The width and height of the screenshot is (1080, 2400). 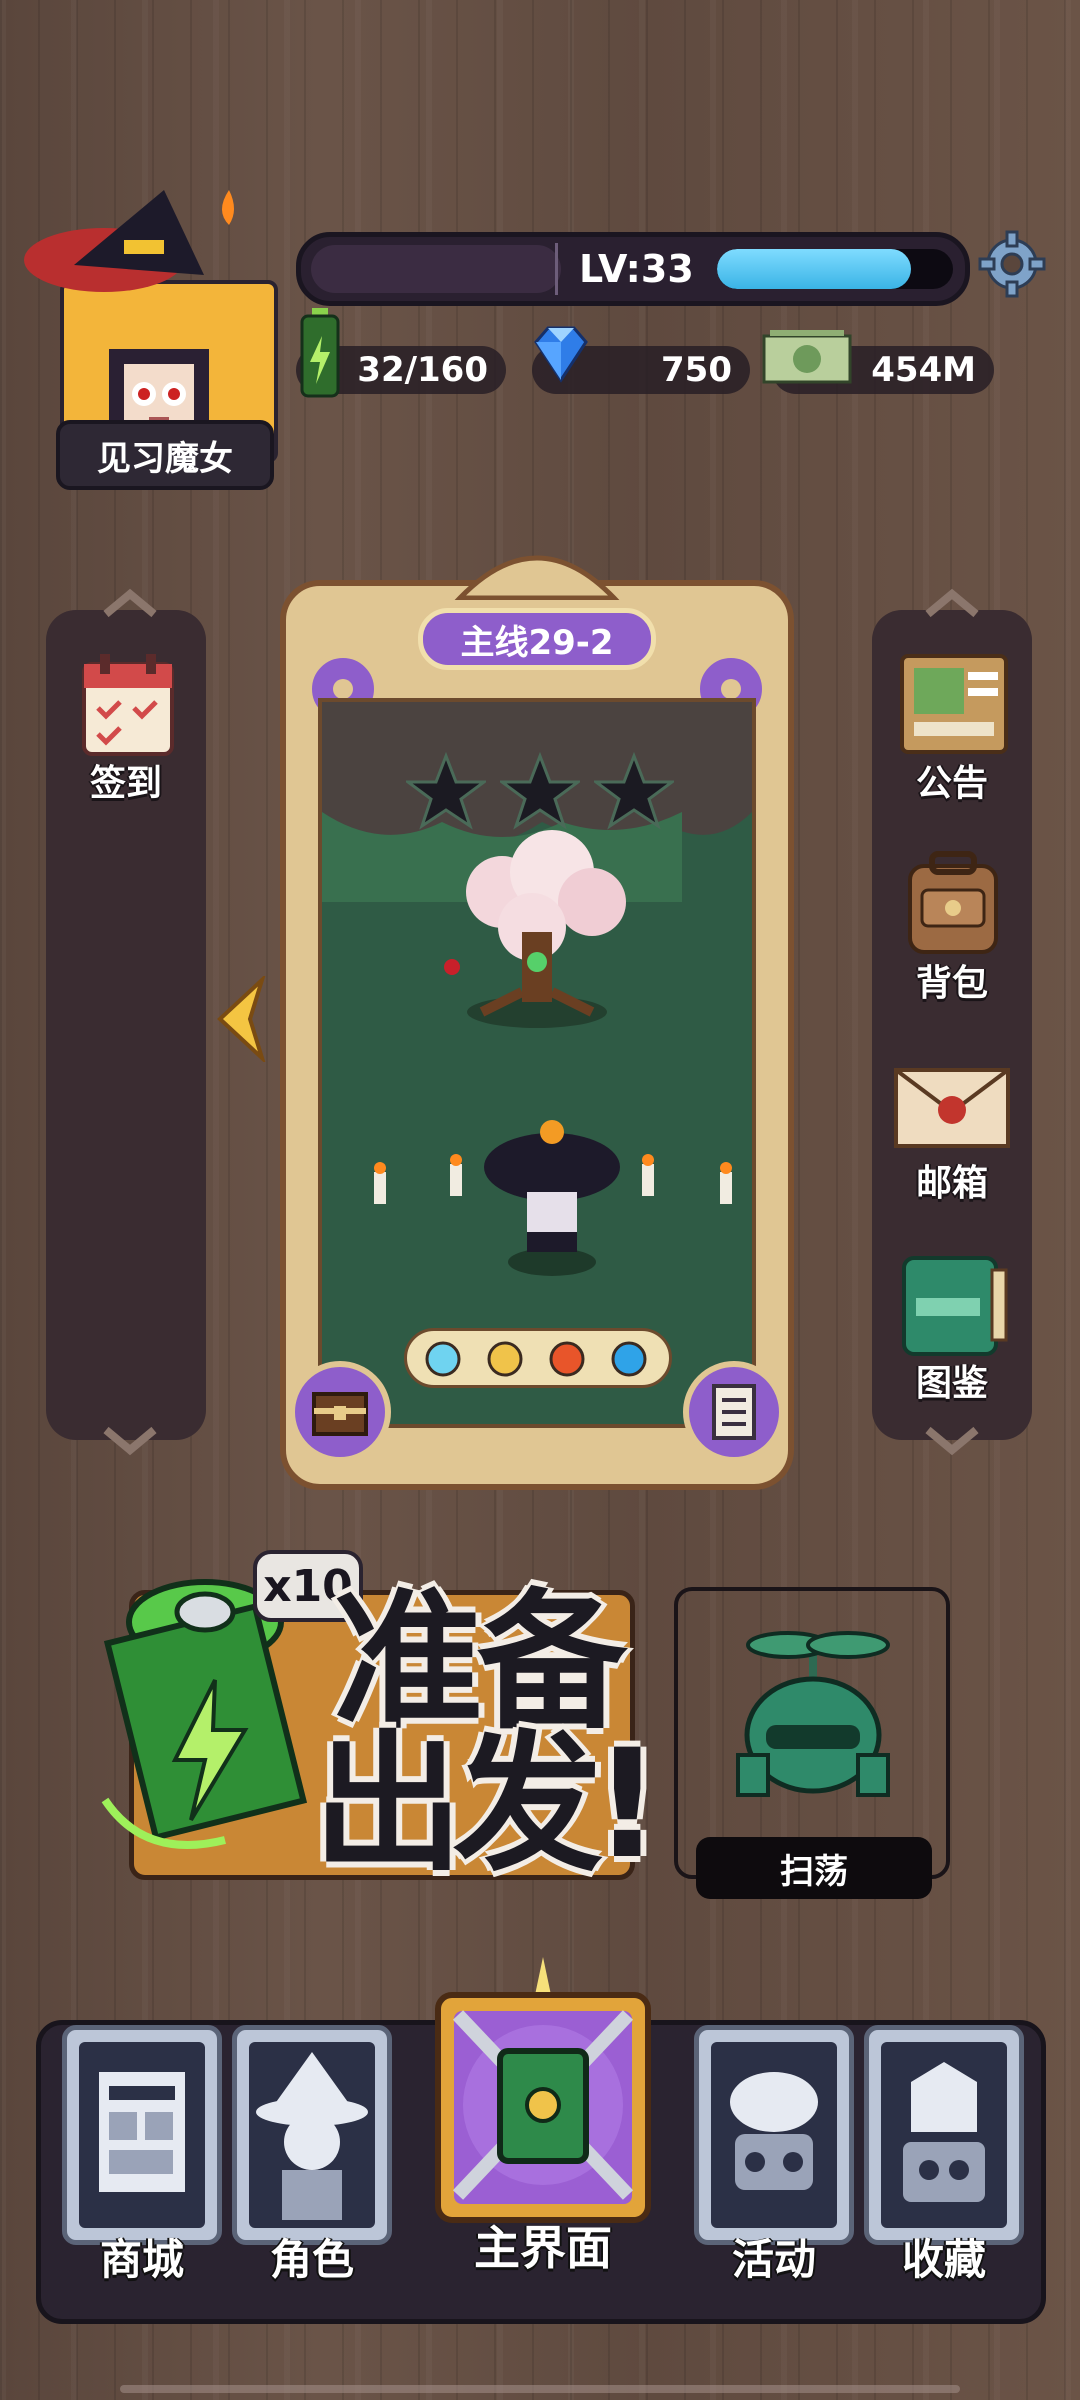 I want to click on level-bar: LV:33, so click(x=633, y=269).